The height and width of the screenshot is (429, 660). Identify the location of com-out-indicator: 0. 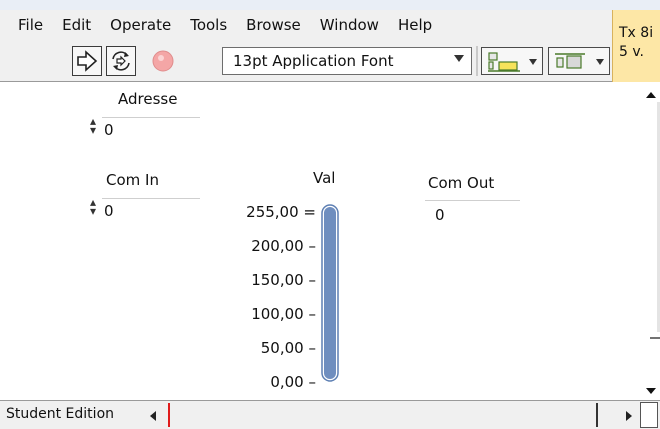
(472, 213).